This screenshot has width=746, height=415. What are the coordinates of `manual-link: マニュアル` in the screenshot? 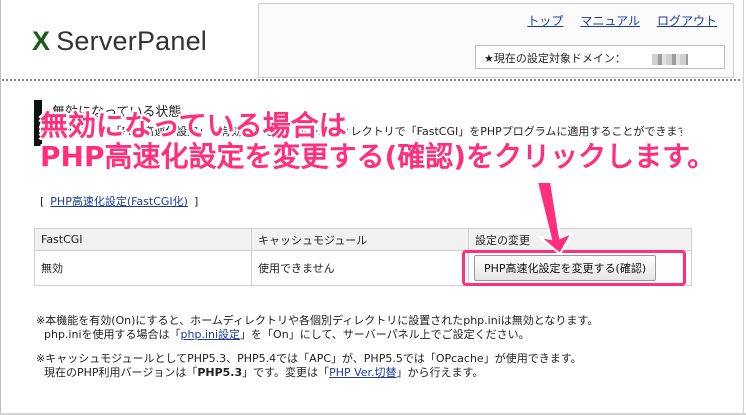 It's located at (610, 20).